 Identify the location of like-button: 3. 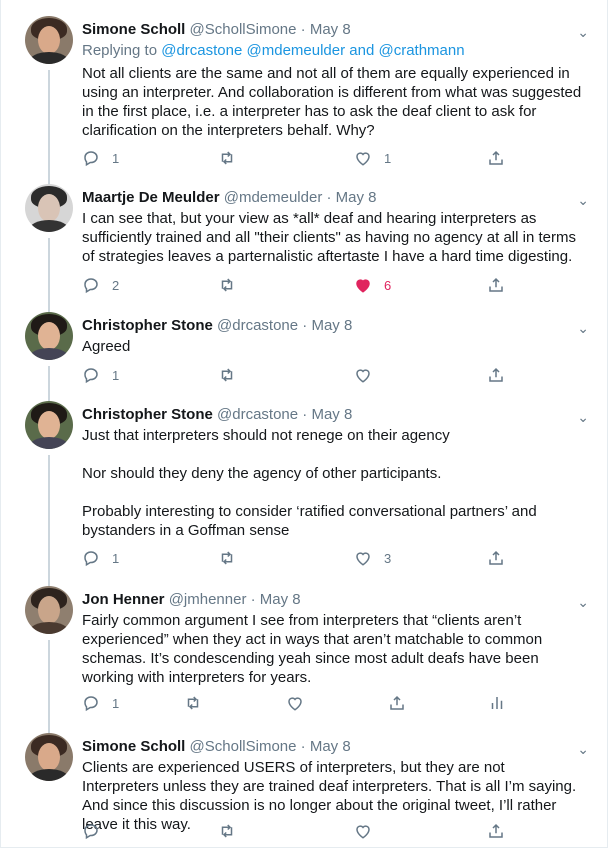
(372, 558).